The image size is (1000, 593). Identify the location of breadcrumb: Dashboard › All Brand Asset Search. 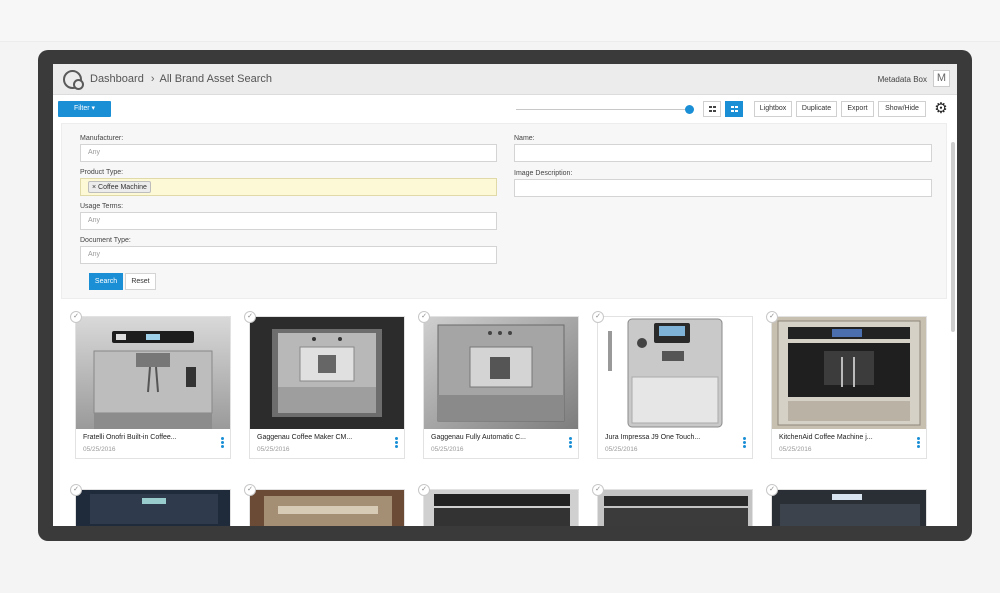
(181, 79).